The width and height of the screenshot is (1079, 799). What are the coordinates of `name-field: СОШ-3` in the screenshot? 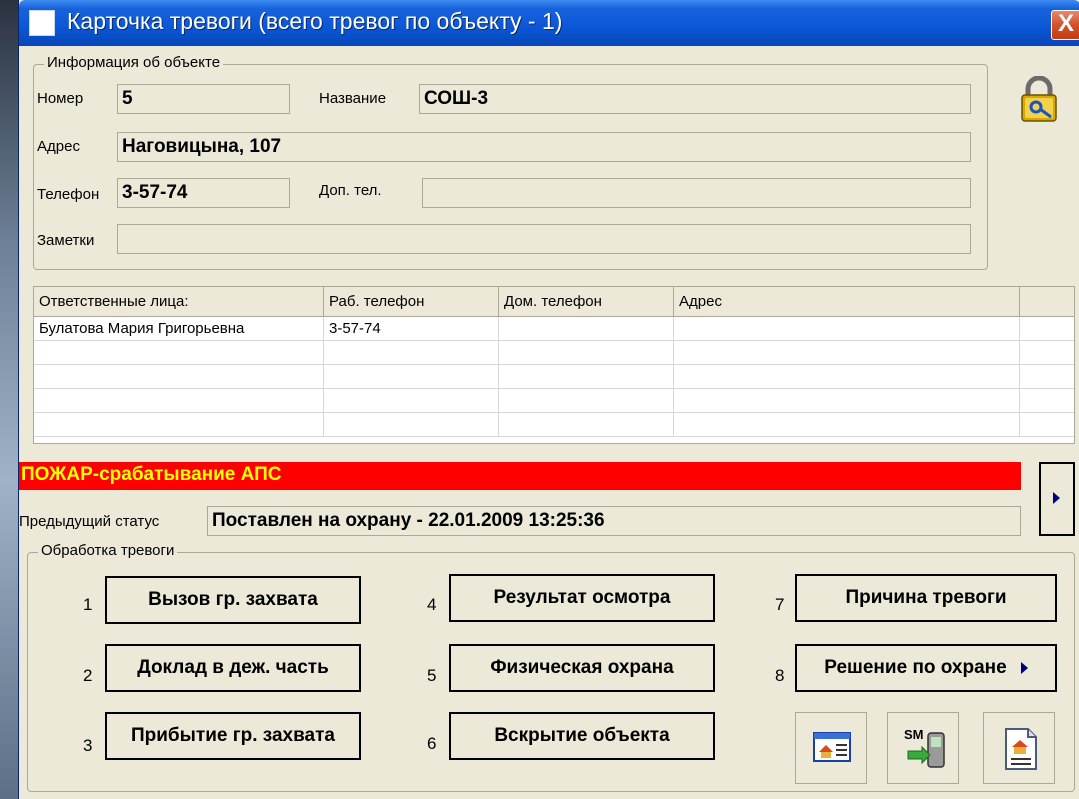 It's located at (695, 99).